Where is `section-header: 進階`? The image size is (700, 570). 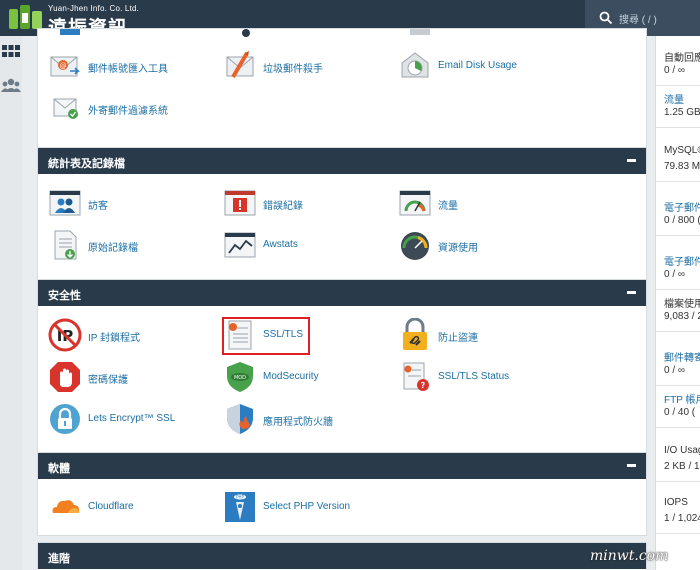 section-header: 進階 is located at coordinates (342, 556).